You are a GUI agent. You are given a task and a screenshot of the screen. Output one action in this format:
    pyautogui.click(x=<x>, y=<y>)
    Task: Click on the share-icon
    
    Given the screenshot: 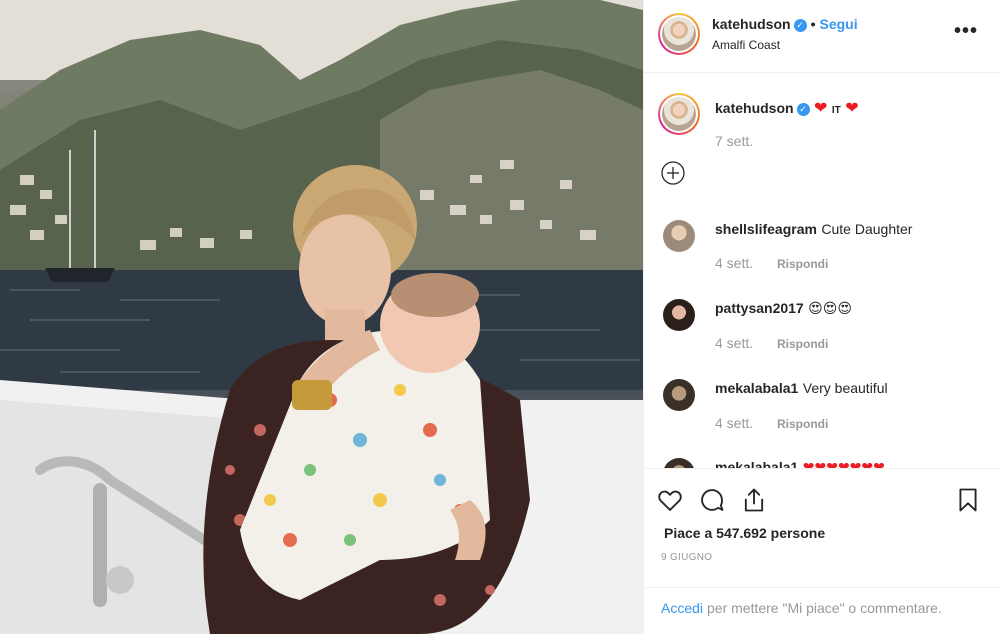 What is the action you would take?
    pyautogui.click(x=754, y=502)
    